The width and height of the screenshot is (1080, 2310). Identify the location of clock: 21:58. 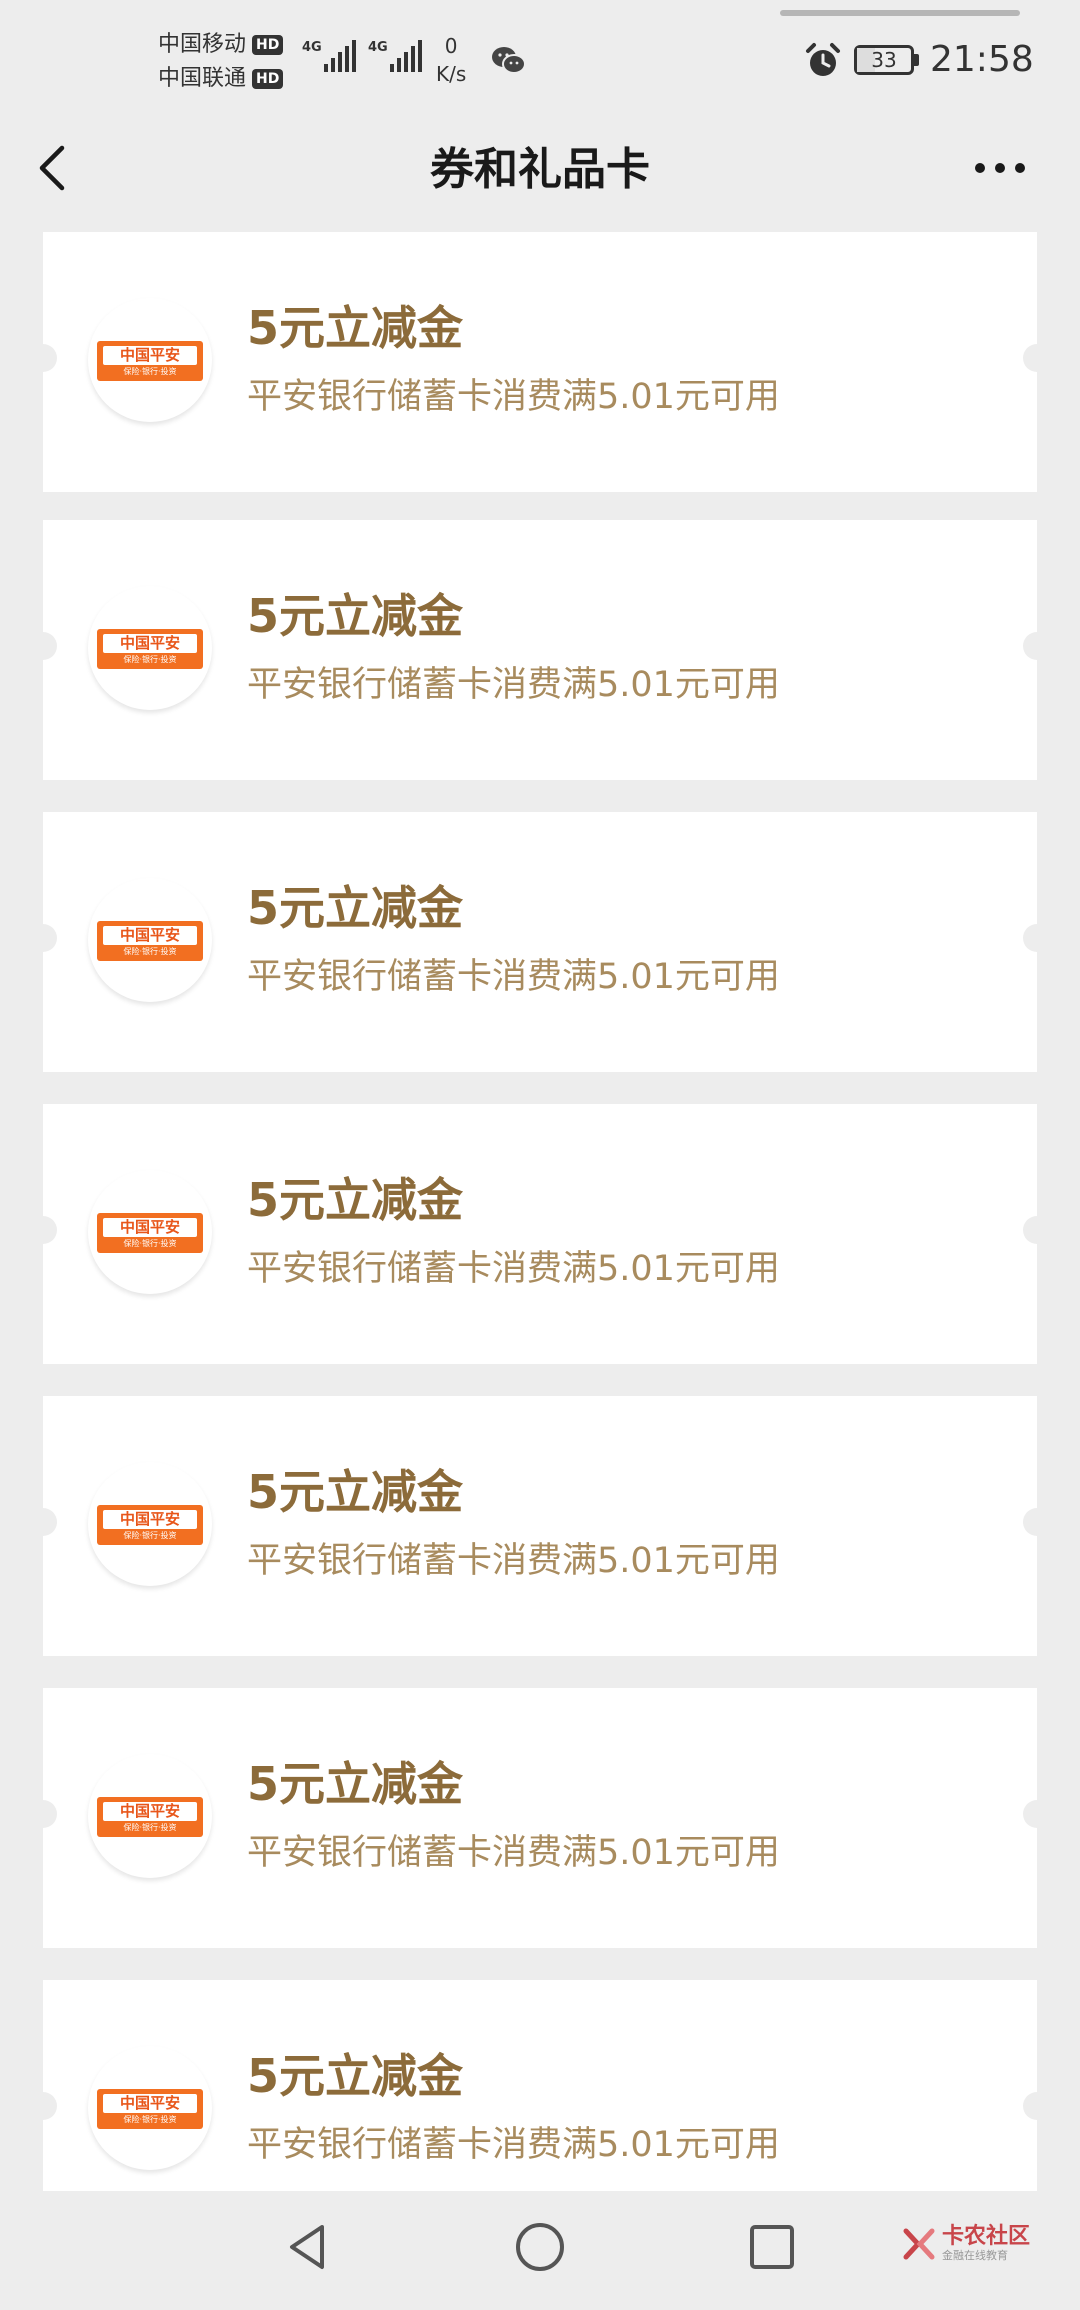
(982, 59).